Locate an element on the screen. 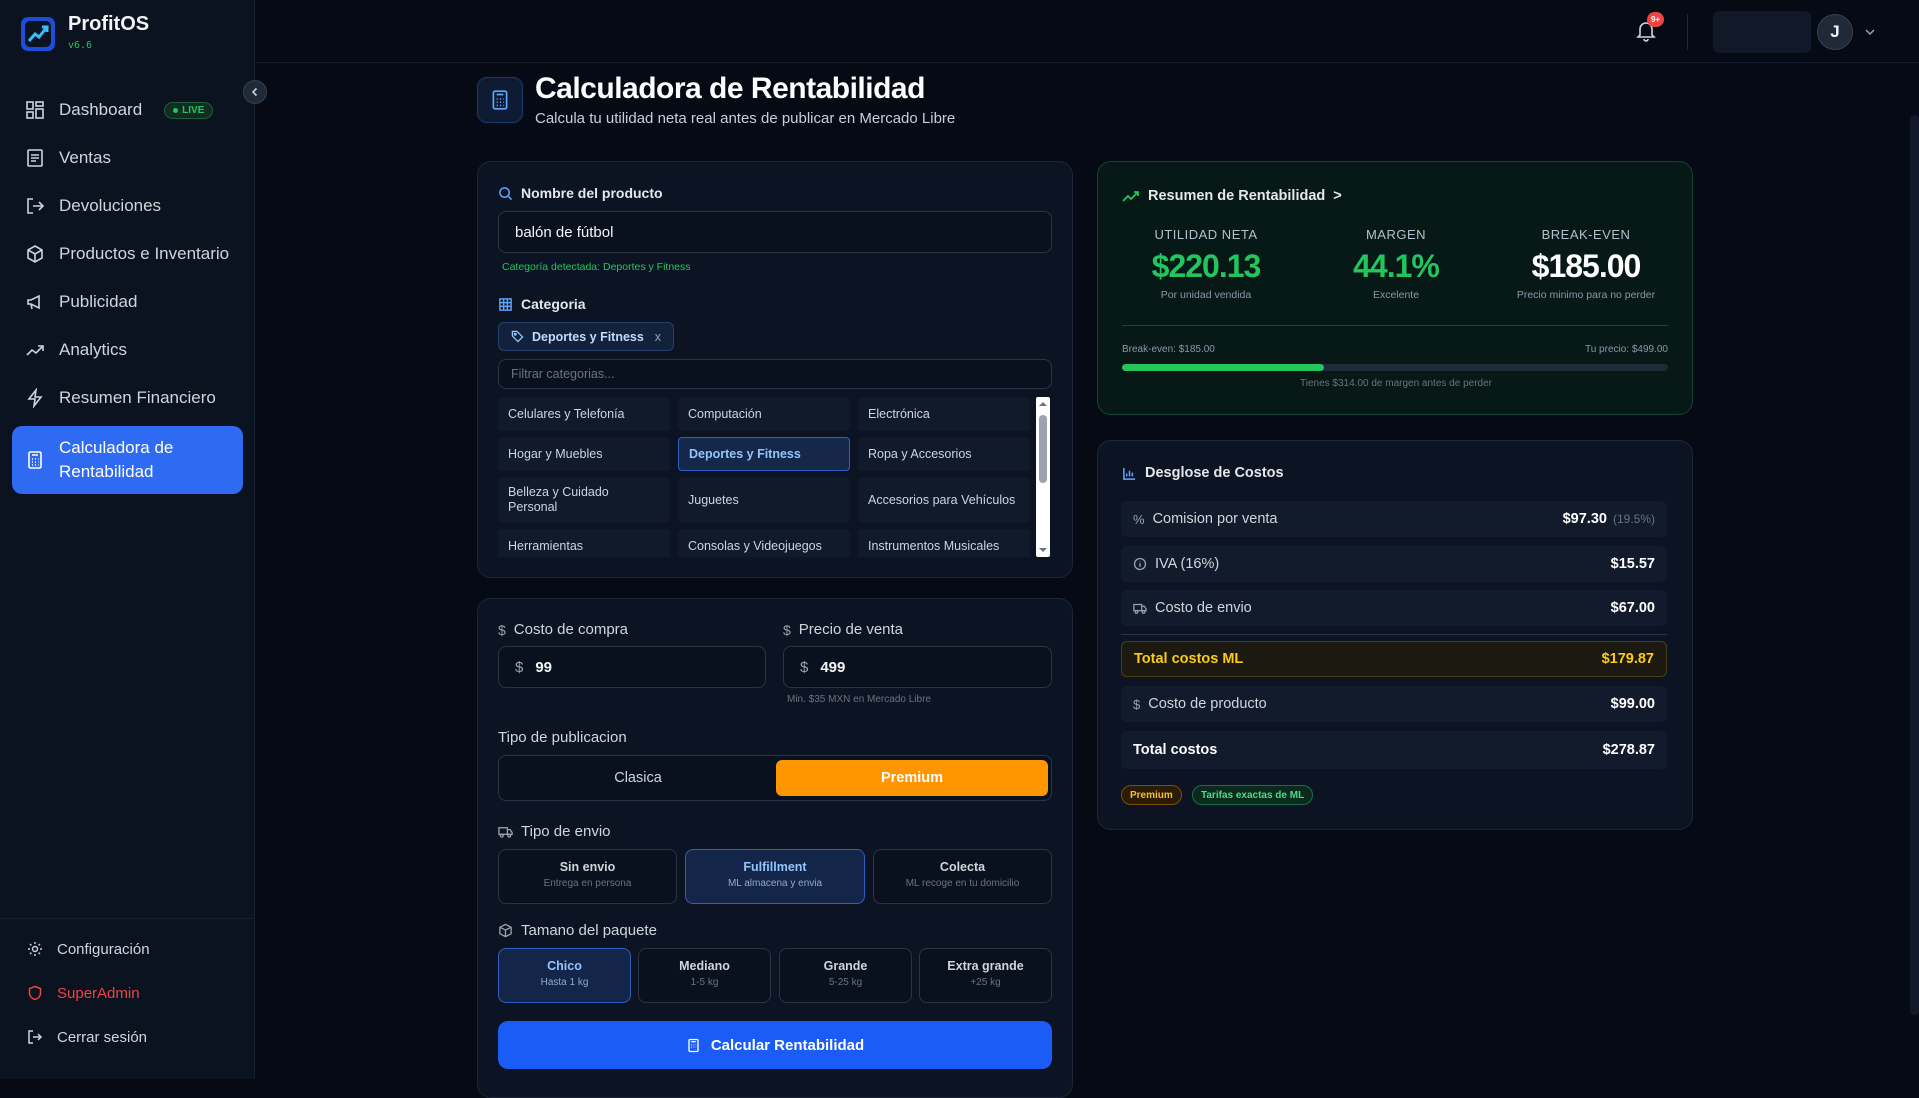 The height and width of the screenshot is (1098, 1919). publication-type-label: Tipo de publicacion is located at coordinates (562, 737).